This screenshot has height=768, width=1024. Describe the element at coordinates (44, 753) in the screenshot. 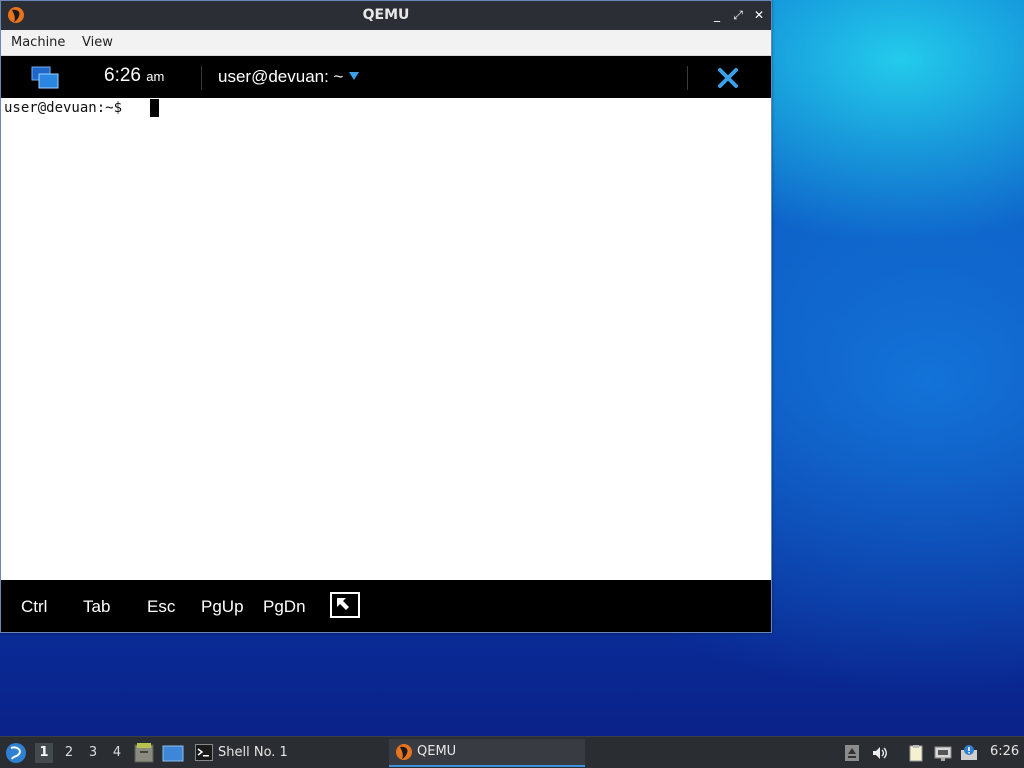

I see `workspace-1: 1` at that location.